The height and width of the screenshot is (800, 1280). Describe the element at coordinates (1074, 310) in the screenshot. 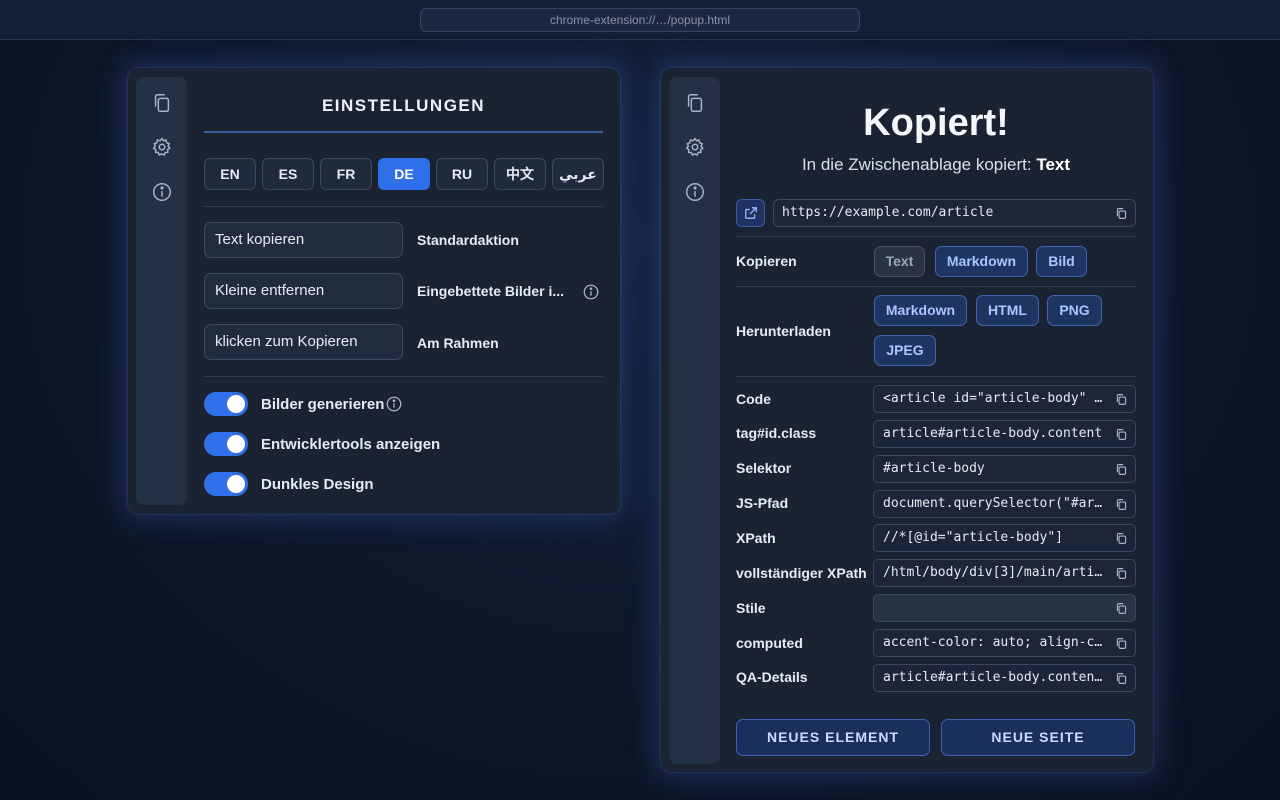

I see `download-png-button: PNG` at that location.